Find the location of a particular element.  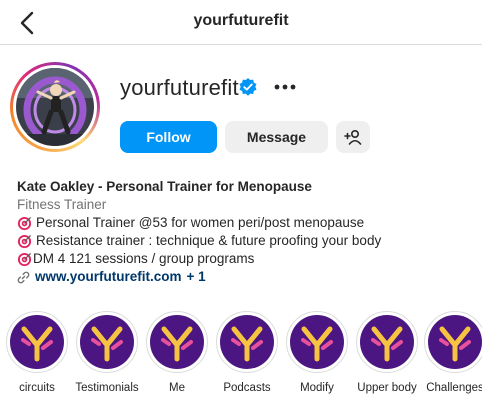

profile-username: yourfuturefit is located at coordinates (179, 87).